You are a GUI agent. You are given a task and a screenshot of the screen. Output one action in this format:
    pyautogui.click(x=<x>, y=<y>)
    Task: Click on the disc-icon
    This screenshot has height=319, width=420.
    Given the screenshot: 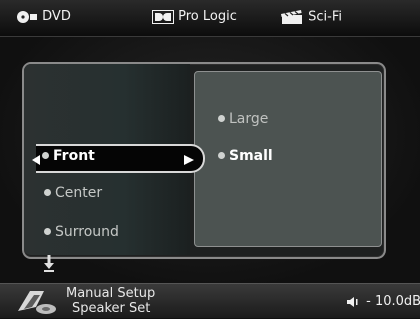 What is the action you would take?
    pyautogui.click(x=29, y=16)
    